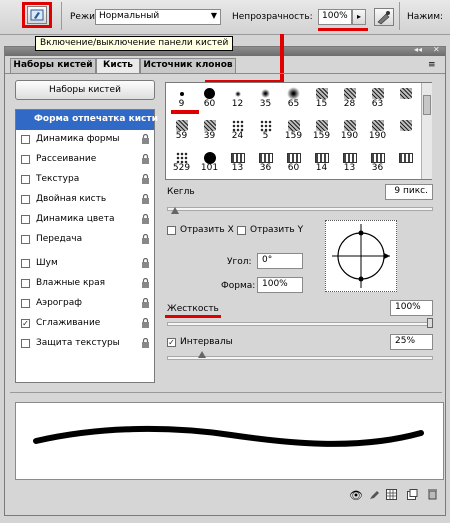 The height and width of the screenshot is (523, 450). What do you see at coordinates (300, 324) in the screenshot?
I see `hardness-slider` at bounding box center [300, 324].